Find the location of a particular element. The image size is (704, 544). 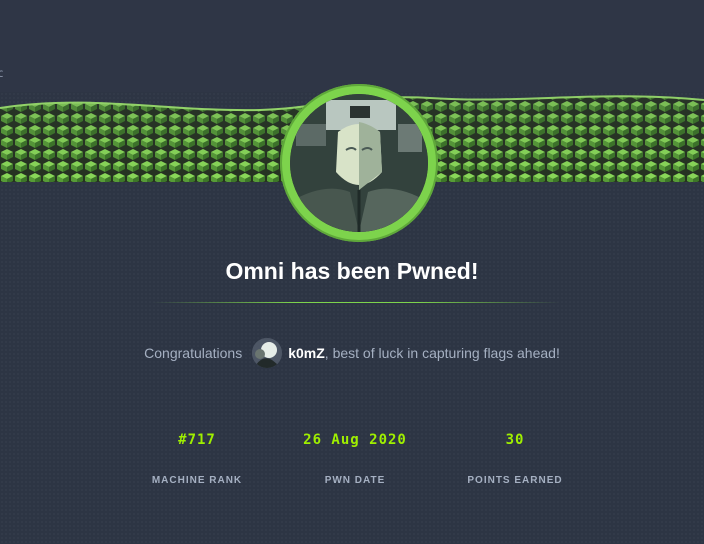

pwn-date-label: PWN DATE is located at coordinates (355, 480).